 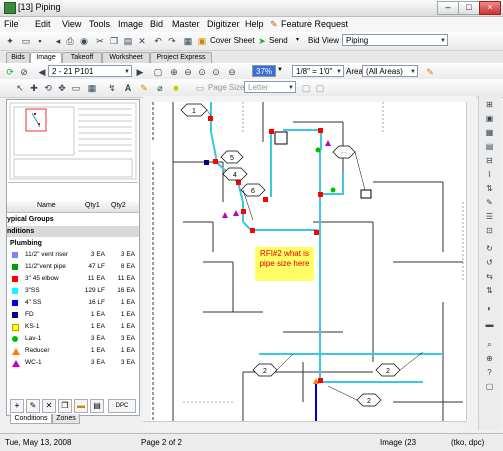 I want to click on table-row: 3" 45 elbow 11 EA 11 EA, so click(x=73, y=279).